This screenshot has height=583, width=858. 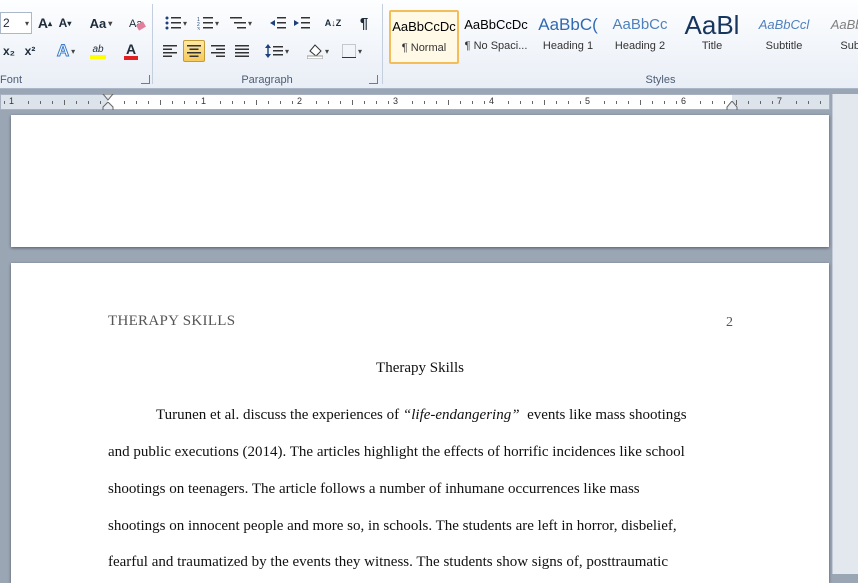 What do you see at coordinates (16, 23) in the screenshot?
I see `font-size-box: 2 ▾` at bounding box center [16, 23].